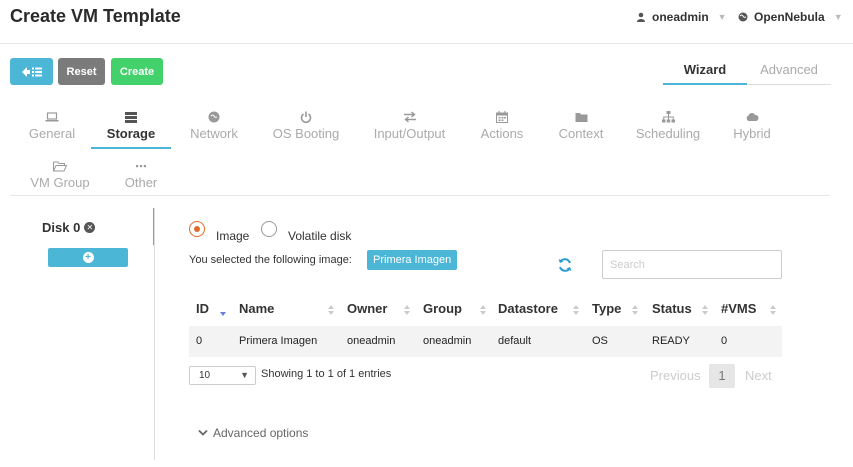 The height and width of the screenshot is (467, 853). I want to click on volatile-disk-radio-label: Volatile disk, so click(320, 236).